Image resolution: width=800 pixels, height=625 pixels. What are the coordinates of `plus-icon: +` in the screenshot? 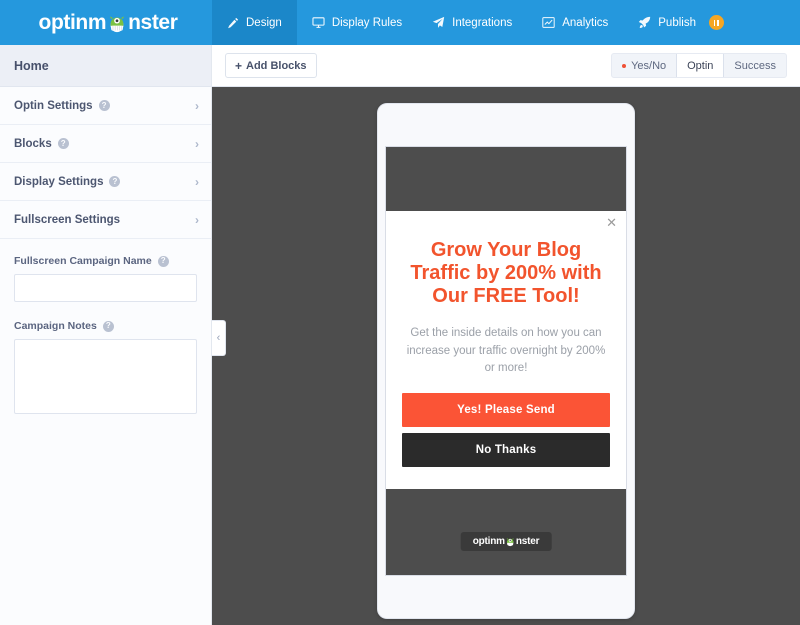 It's located at (239, 65).